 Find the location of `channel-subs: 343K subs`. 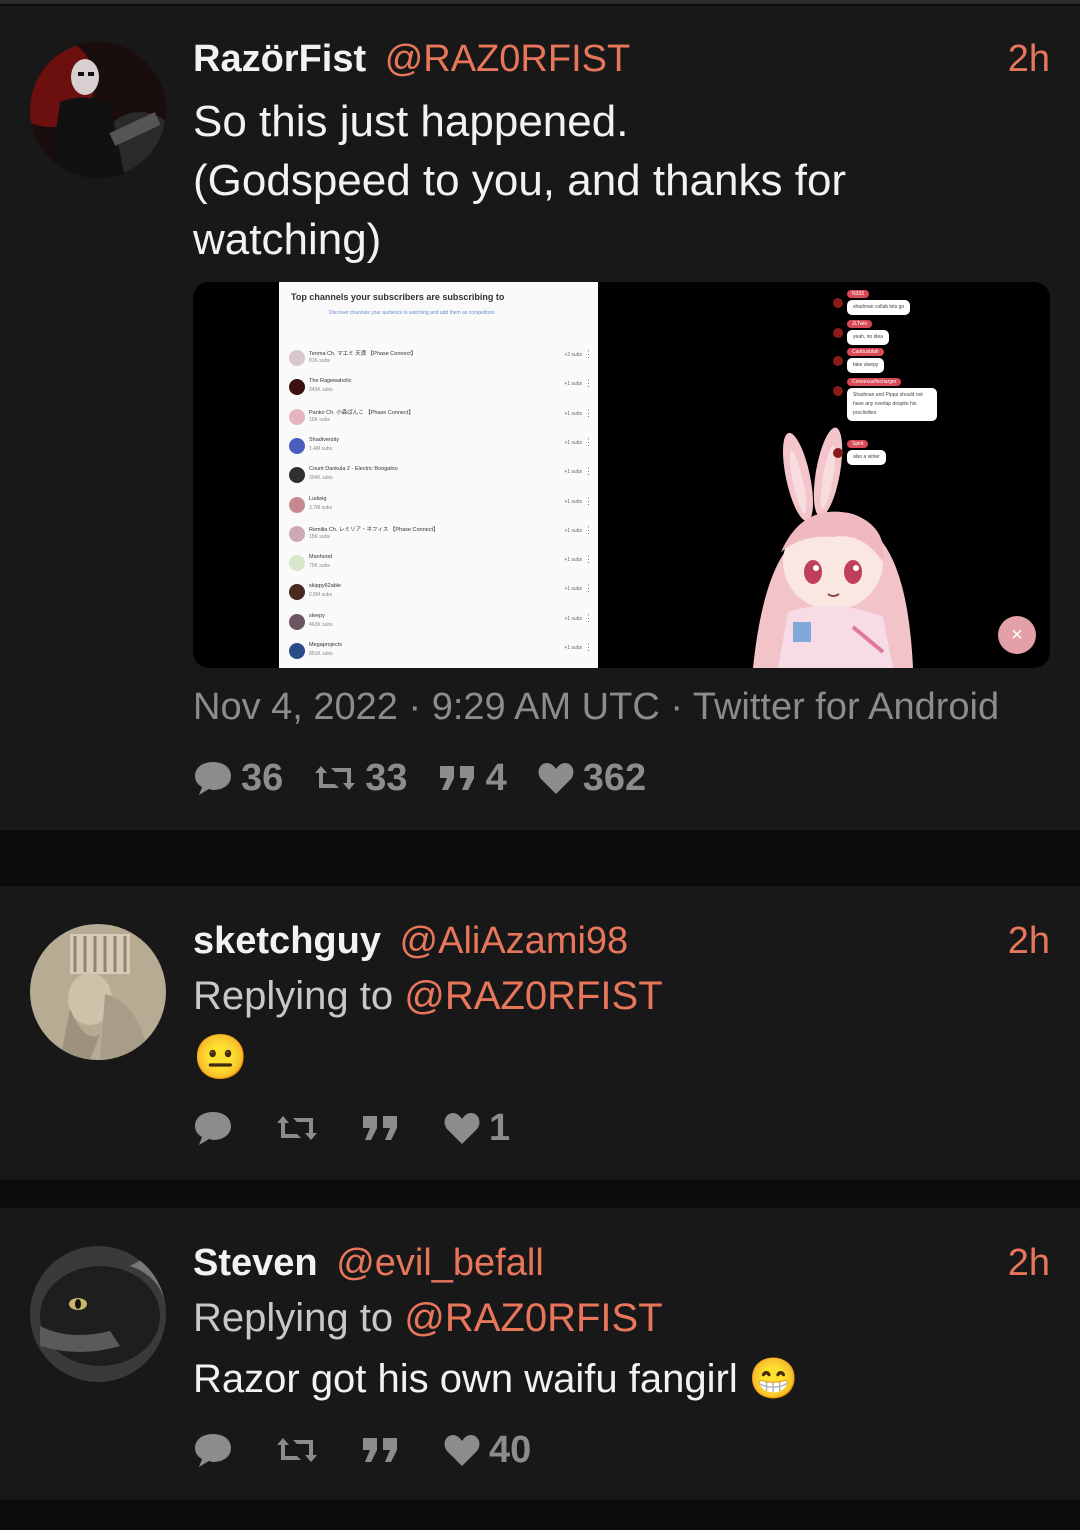

channel-subs: 343K subs is located at coordinates (321, 390).